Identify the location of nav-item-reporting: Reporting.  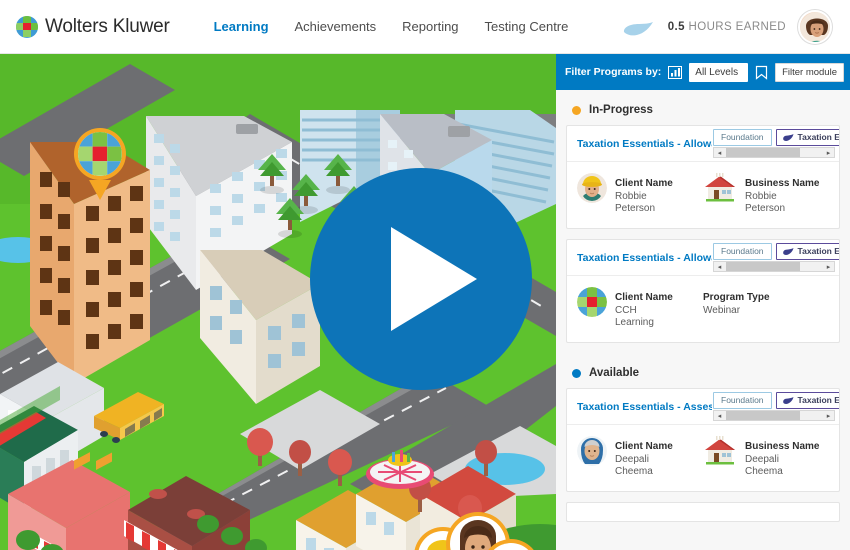
(430, 26).